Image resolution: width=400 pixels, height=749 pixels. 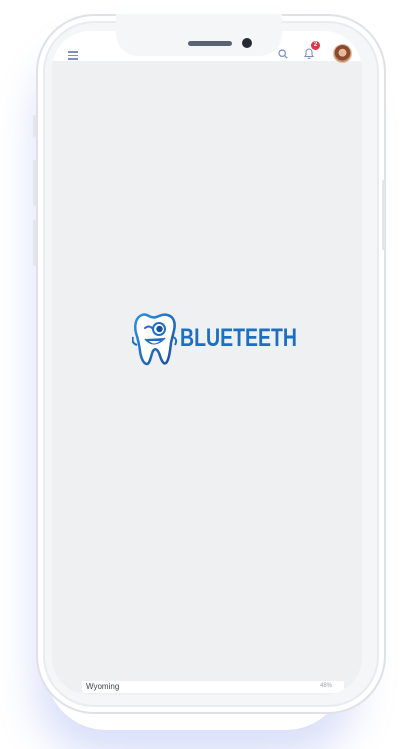 I want to click on phone-notch, so click(x=199, y=35).